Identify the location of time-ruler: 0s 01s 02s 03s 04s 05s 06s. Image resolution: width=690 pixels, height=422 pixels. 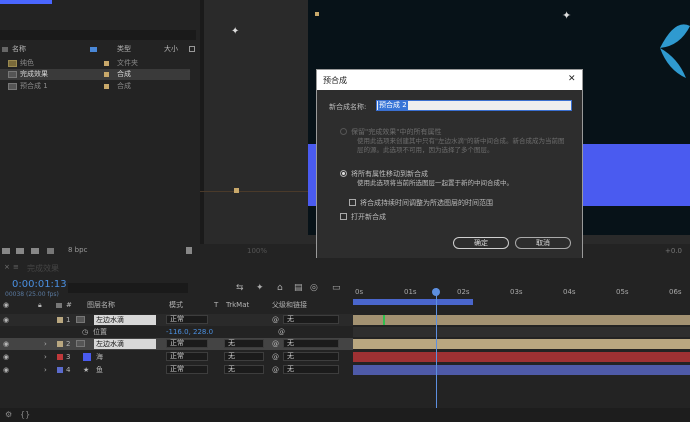
(521, 294).